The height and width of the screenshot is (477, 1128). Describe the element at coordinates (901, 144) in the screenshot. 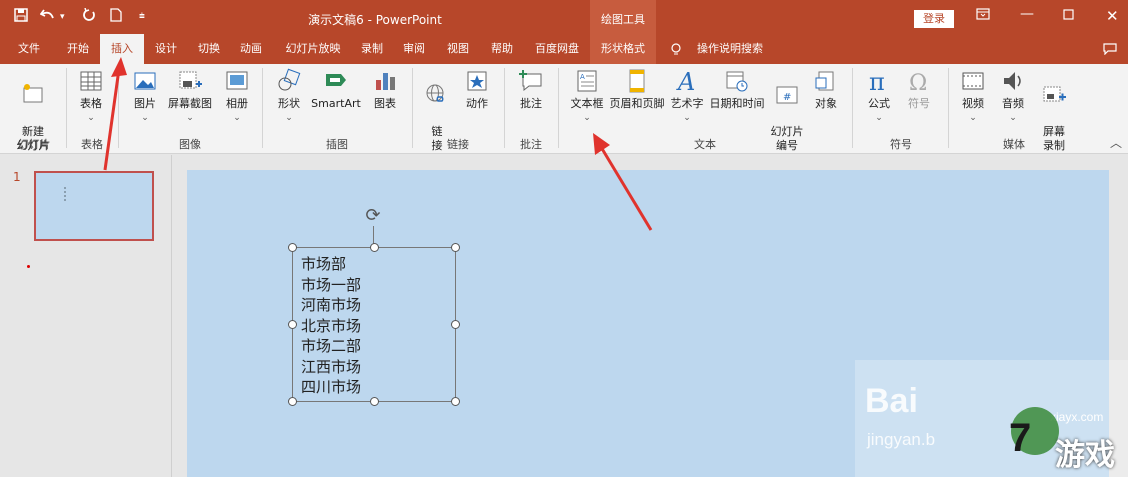

I see `group-label-symbols: 符号` at that location.